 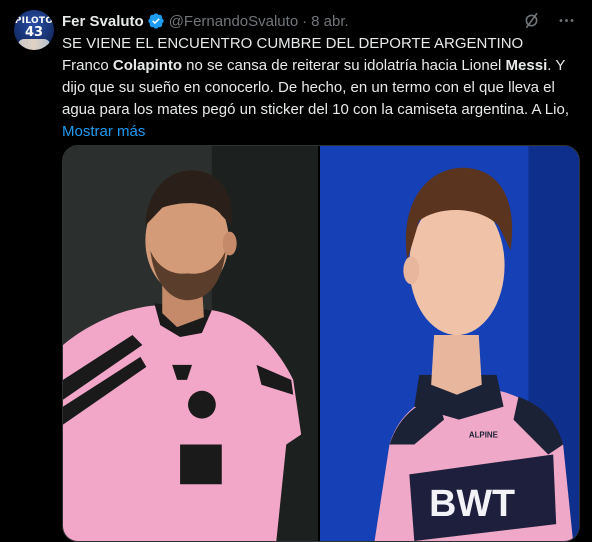 I want to click on author-handle: @FernandoSvaluto, so click(x=233, y=21).